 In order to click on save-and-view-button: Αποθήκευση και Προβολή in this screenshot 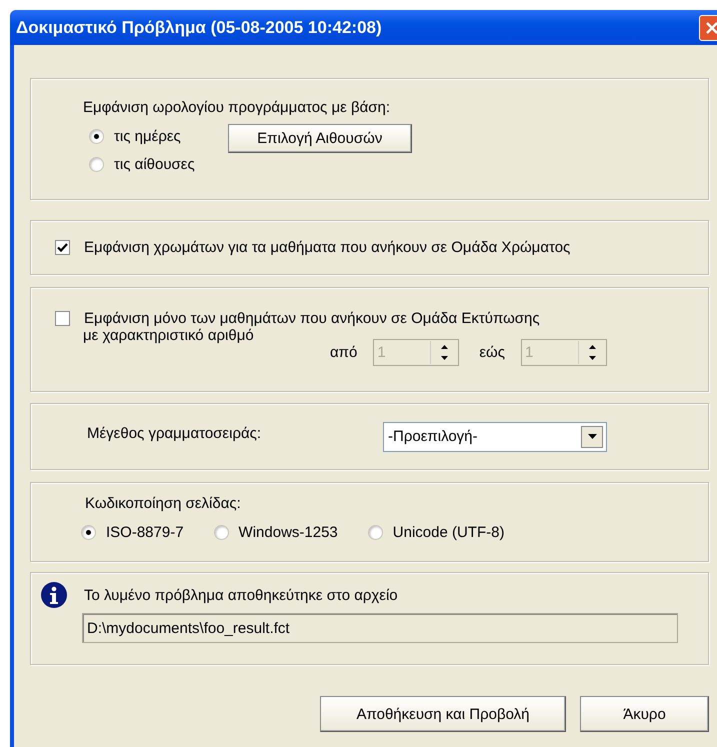, I will do `click(443, 714)`.